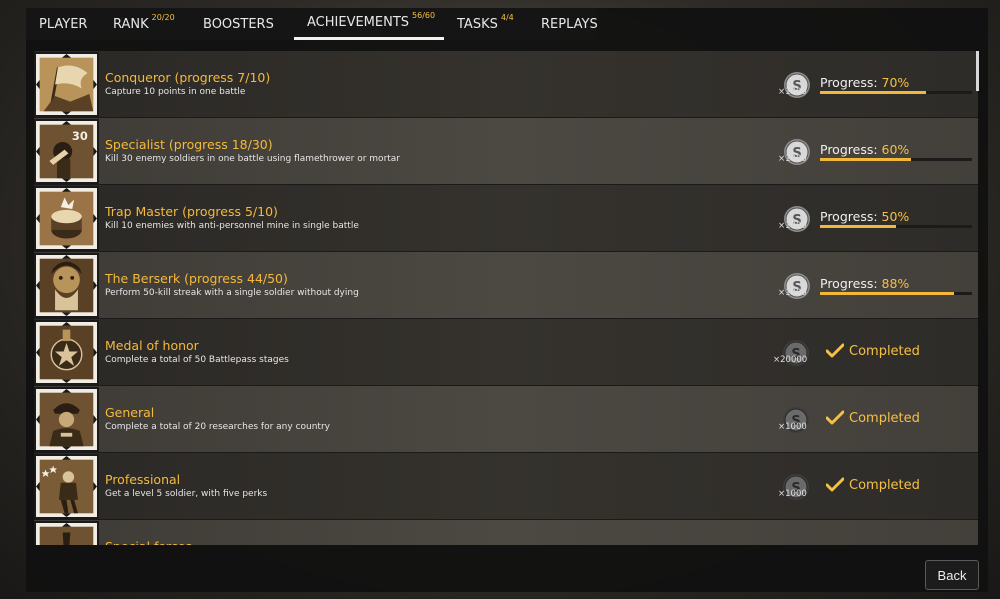 The image size is (1000, 599). What do you see at coordinates (424, 15) in the screenshot?
I see `tab-count: 56/60` at bounding box center [424, 15].